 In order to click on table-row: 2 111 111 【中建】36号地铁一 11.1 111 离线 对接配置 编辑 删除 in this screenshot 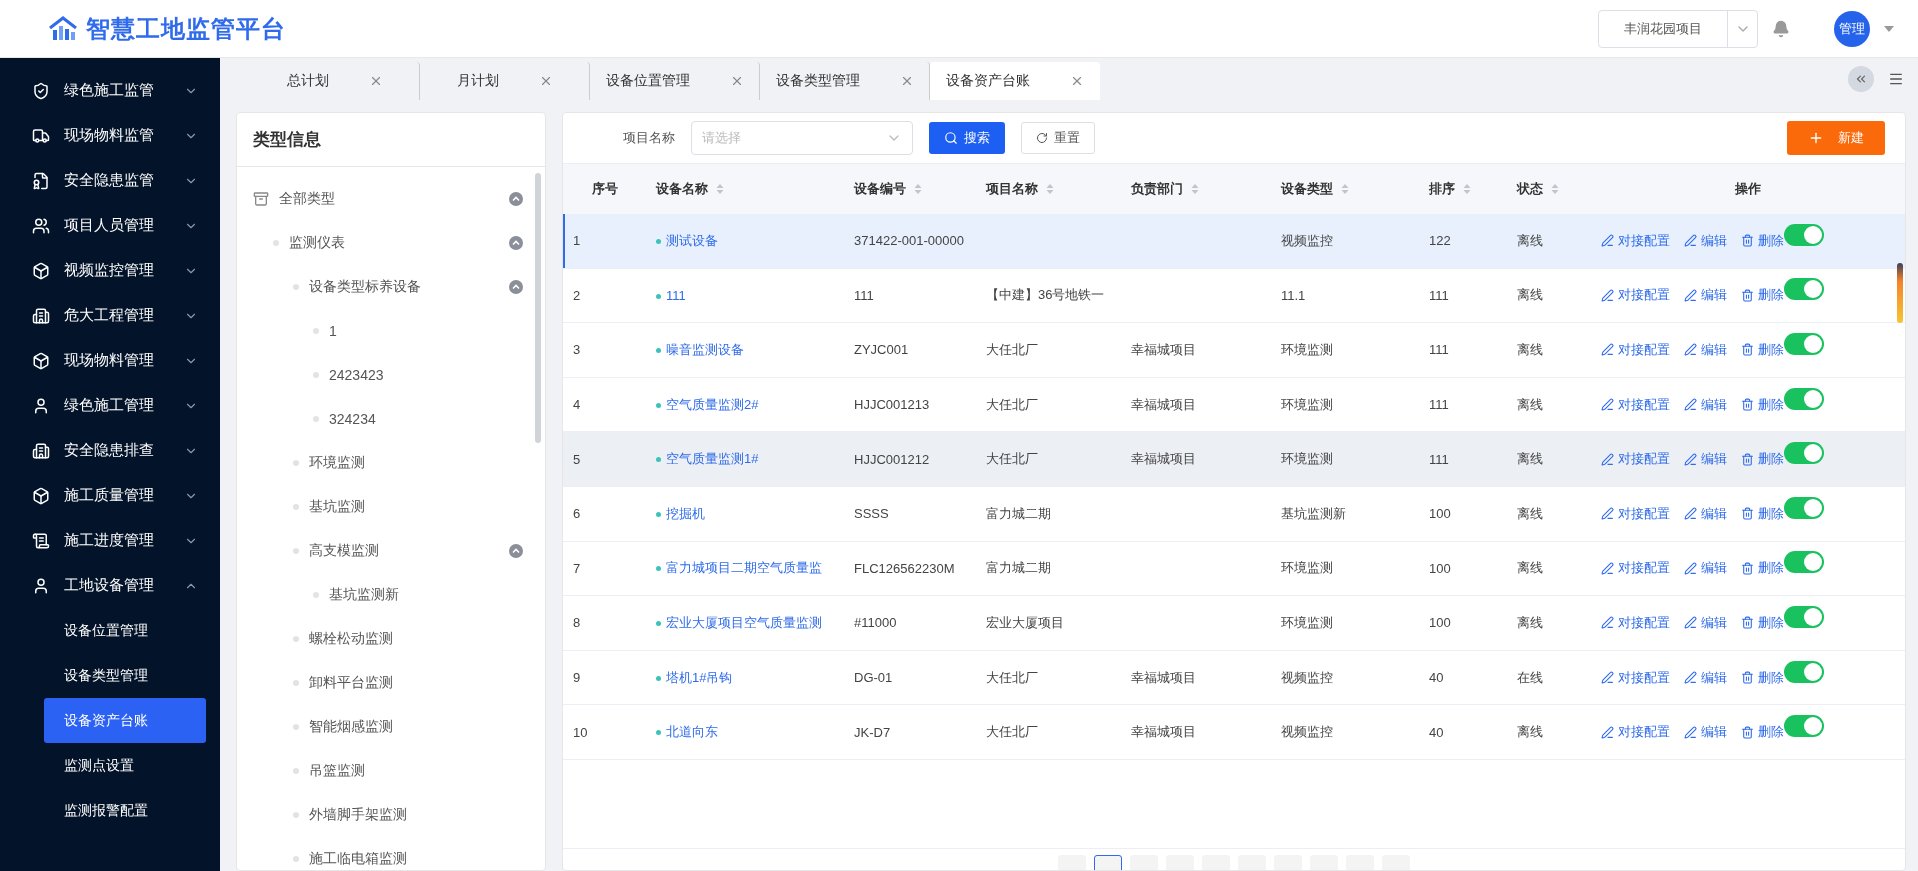, I will do `click(1234, 295)`.